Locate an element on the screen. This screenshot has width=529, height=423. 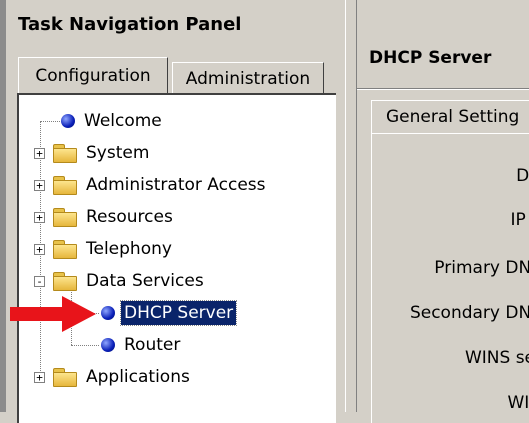
divider is located at coordinates (443, 89).